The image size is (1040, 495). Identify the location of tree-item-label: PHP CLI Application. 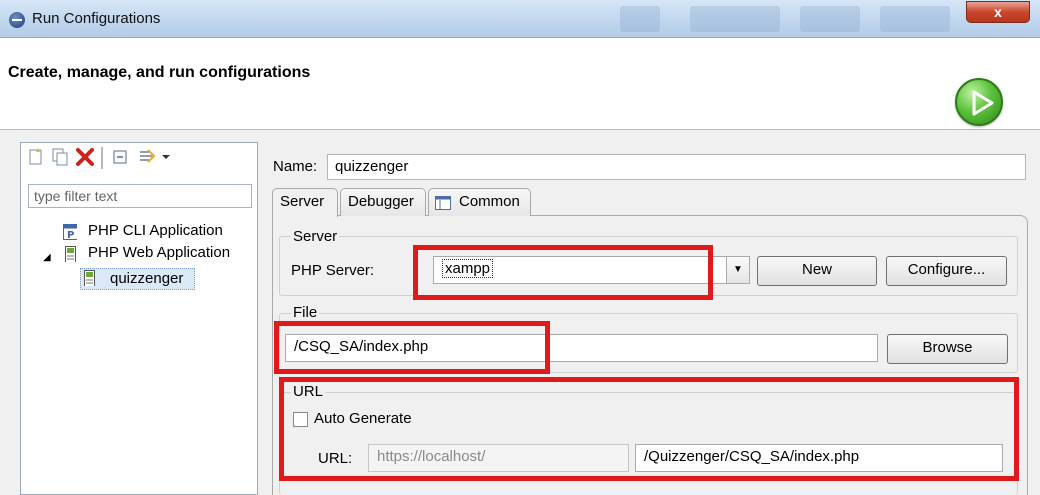
(155, 230).